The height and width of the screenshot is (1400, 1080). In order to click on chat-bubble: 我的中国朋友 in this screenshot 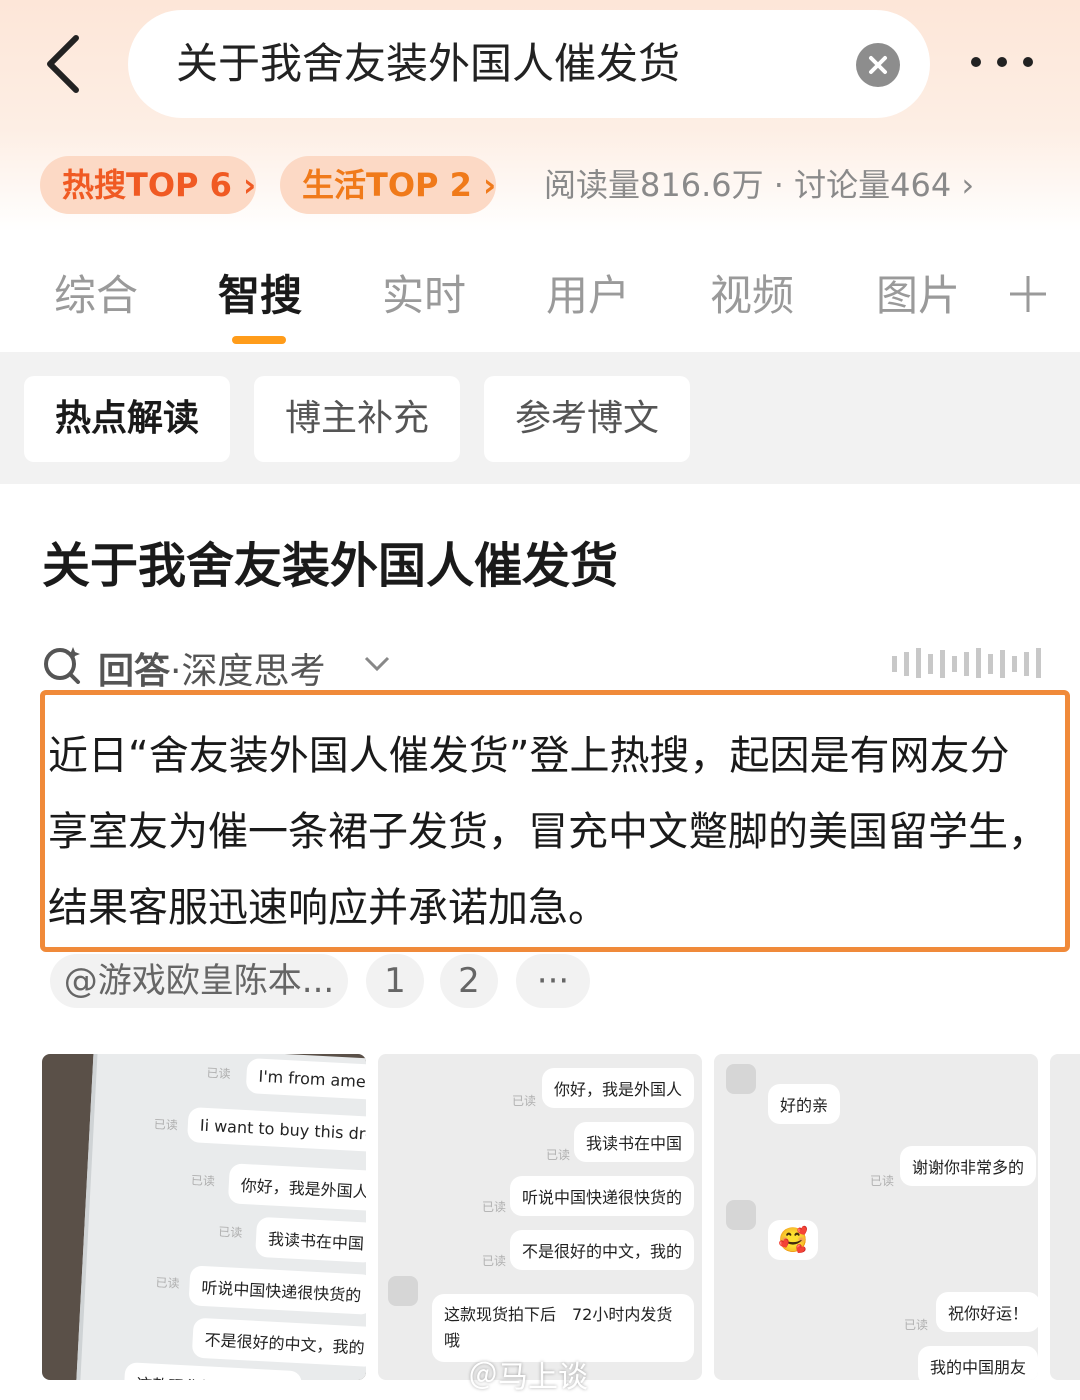, I will do `click(978, 1363)`.